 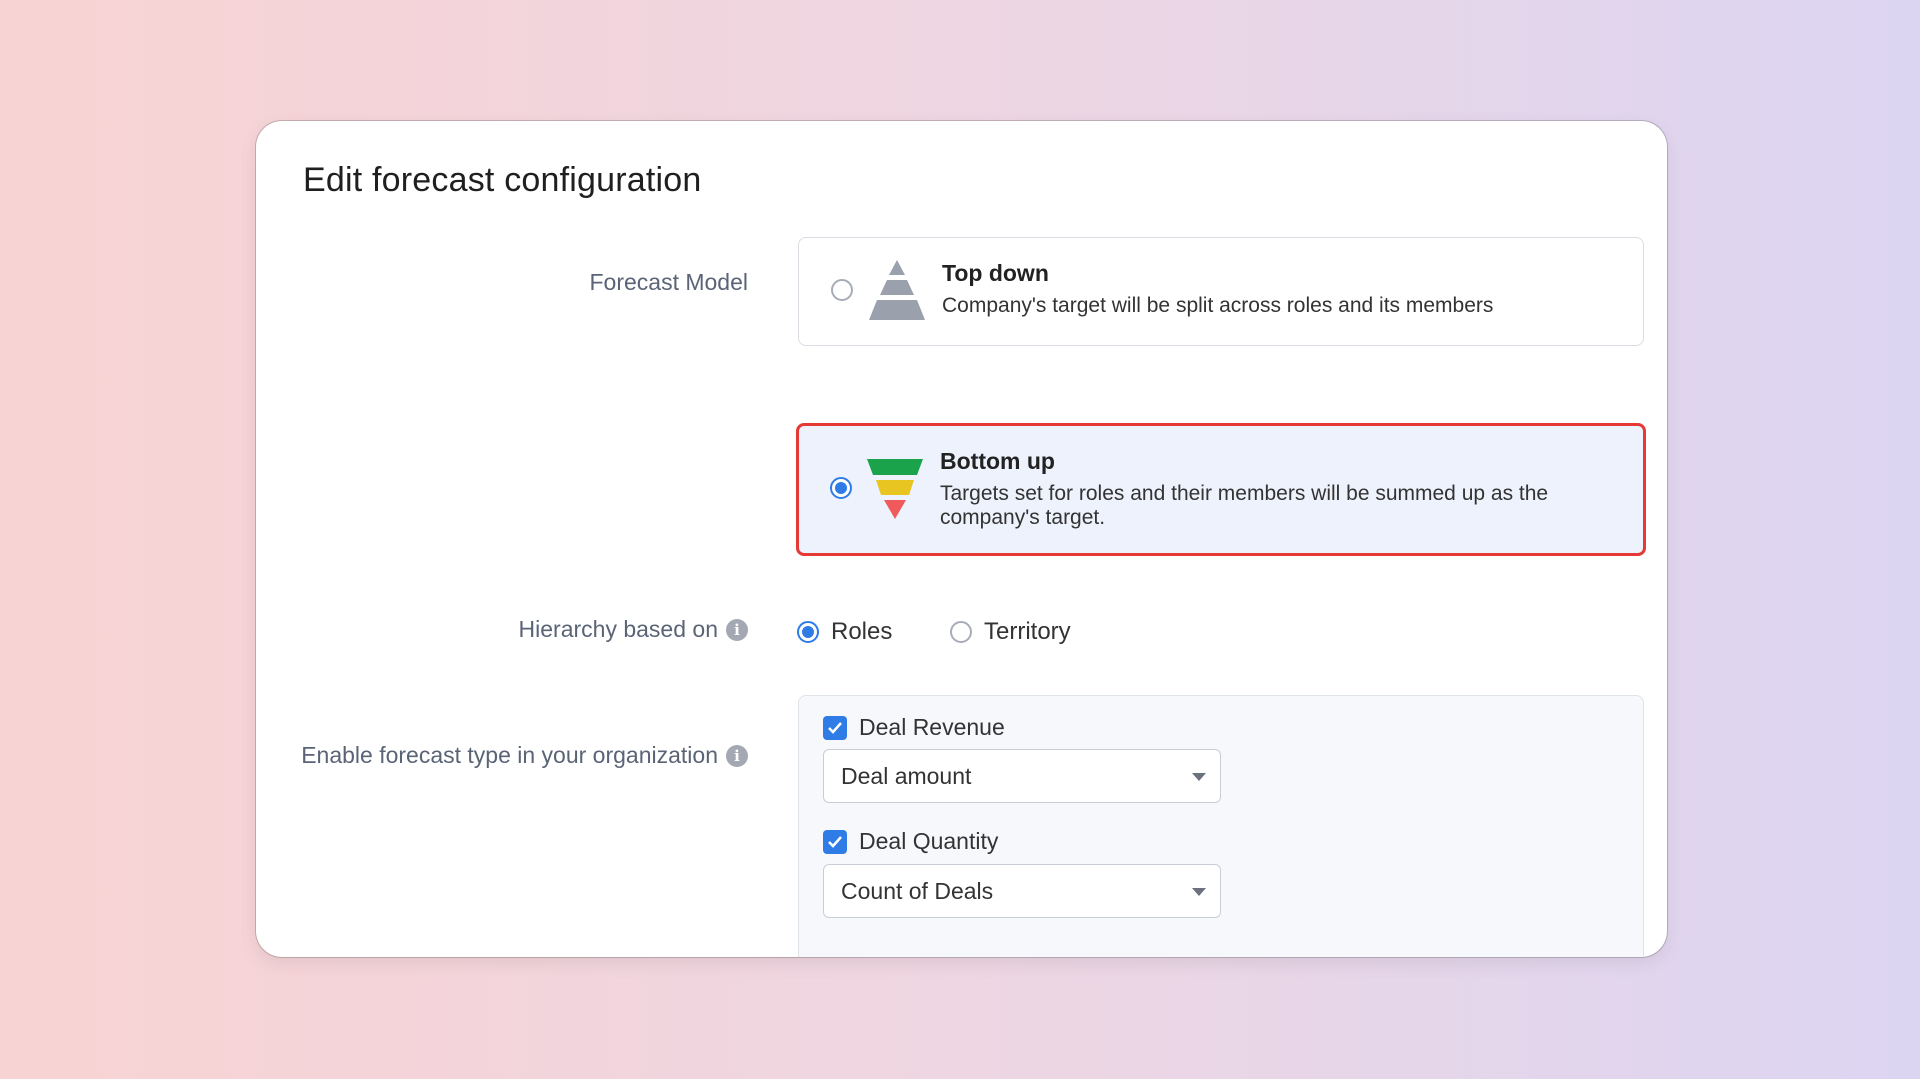 I want to click on hierarchy-option-territory: Territory, so click(x=1010, y=632).